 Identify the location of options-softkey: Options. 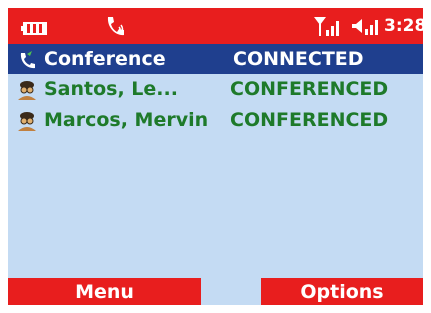
(342, 291).